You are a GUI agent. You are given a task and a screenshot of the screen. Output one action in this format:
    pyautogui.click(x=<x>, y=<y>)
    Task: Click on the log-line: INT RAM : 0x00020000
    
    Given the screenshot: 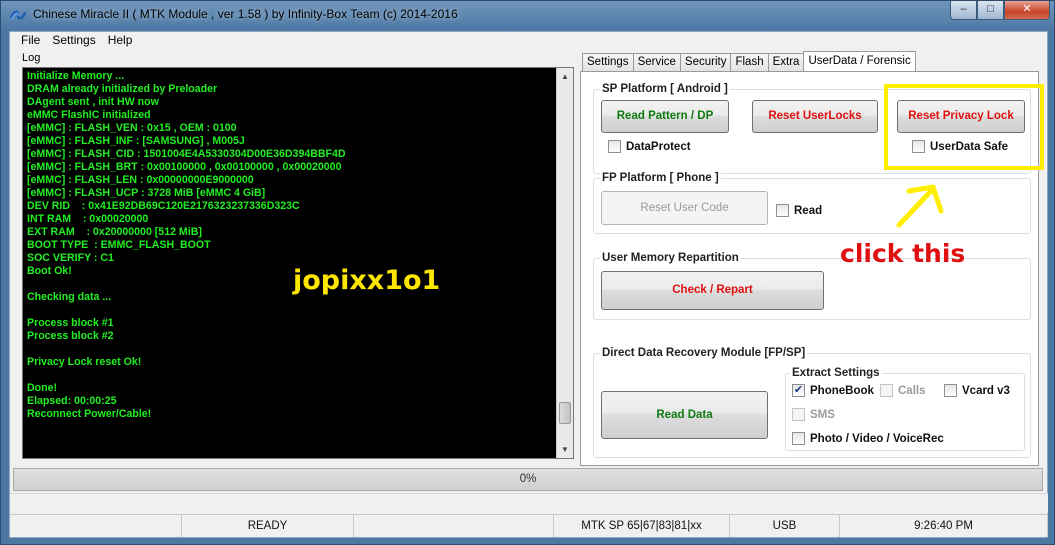 What is the action you would take?
    pyautogui.click(x=88, y=219)
    